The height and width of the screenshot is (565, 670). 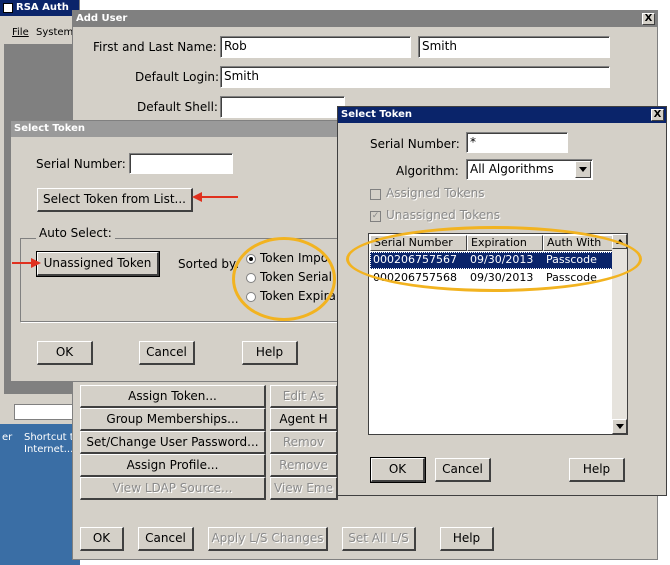 I want to click on rsa-window-title: RSA Auth, so click(x=42, y=7).